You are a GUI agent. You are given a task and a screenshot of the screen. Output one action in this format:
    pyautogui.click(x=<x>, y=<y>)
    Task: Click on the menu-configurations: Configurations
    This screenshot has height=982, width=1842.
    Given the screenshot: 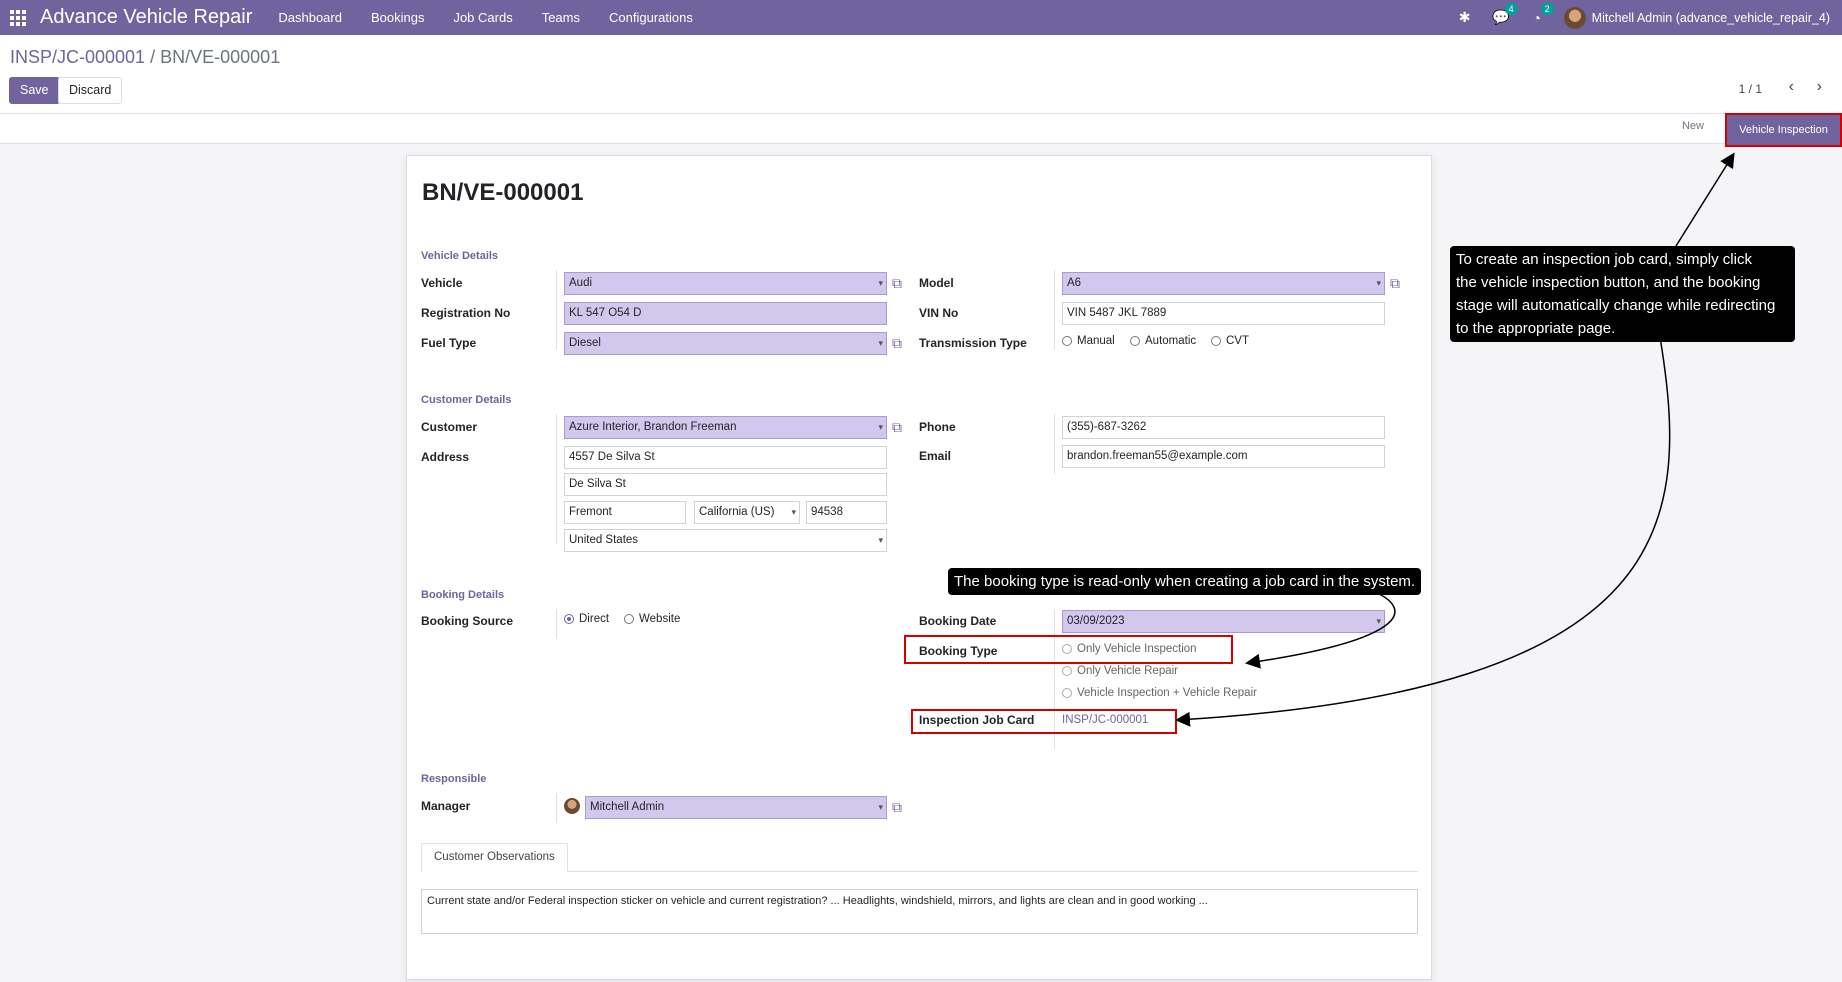 What is the action you would take?
    pyautogui.click(x=651, y=17)
    